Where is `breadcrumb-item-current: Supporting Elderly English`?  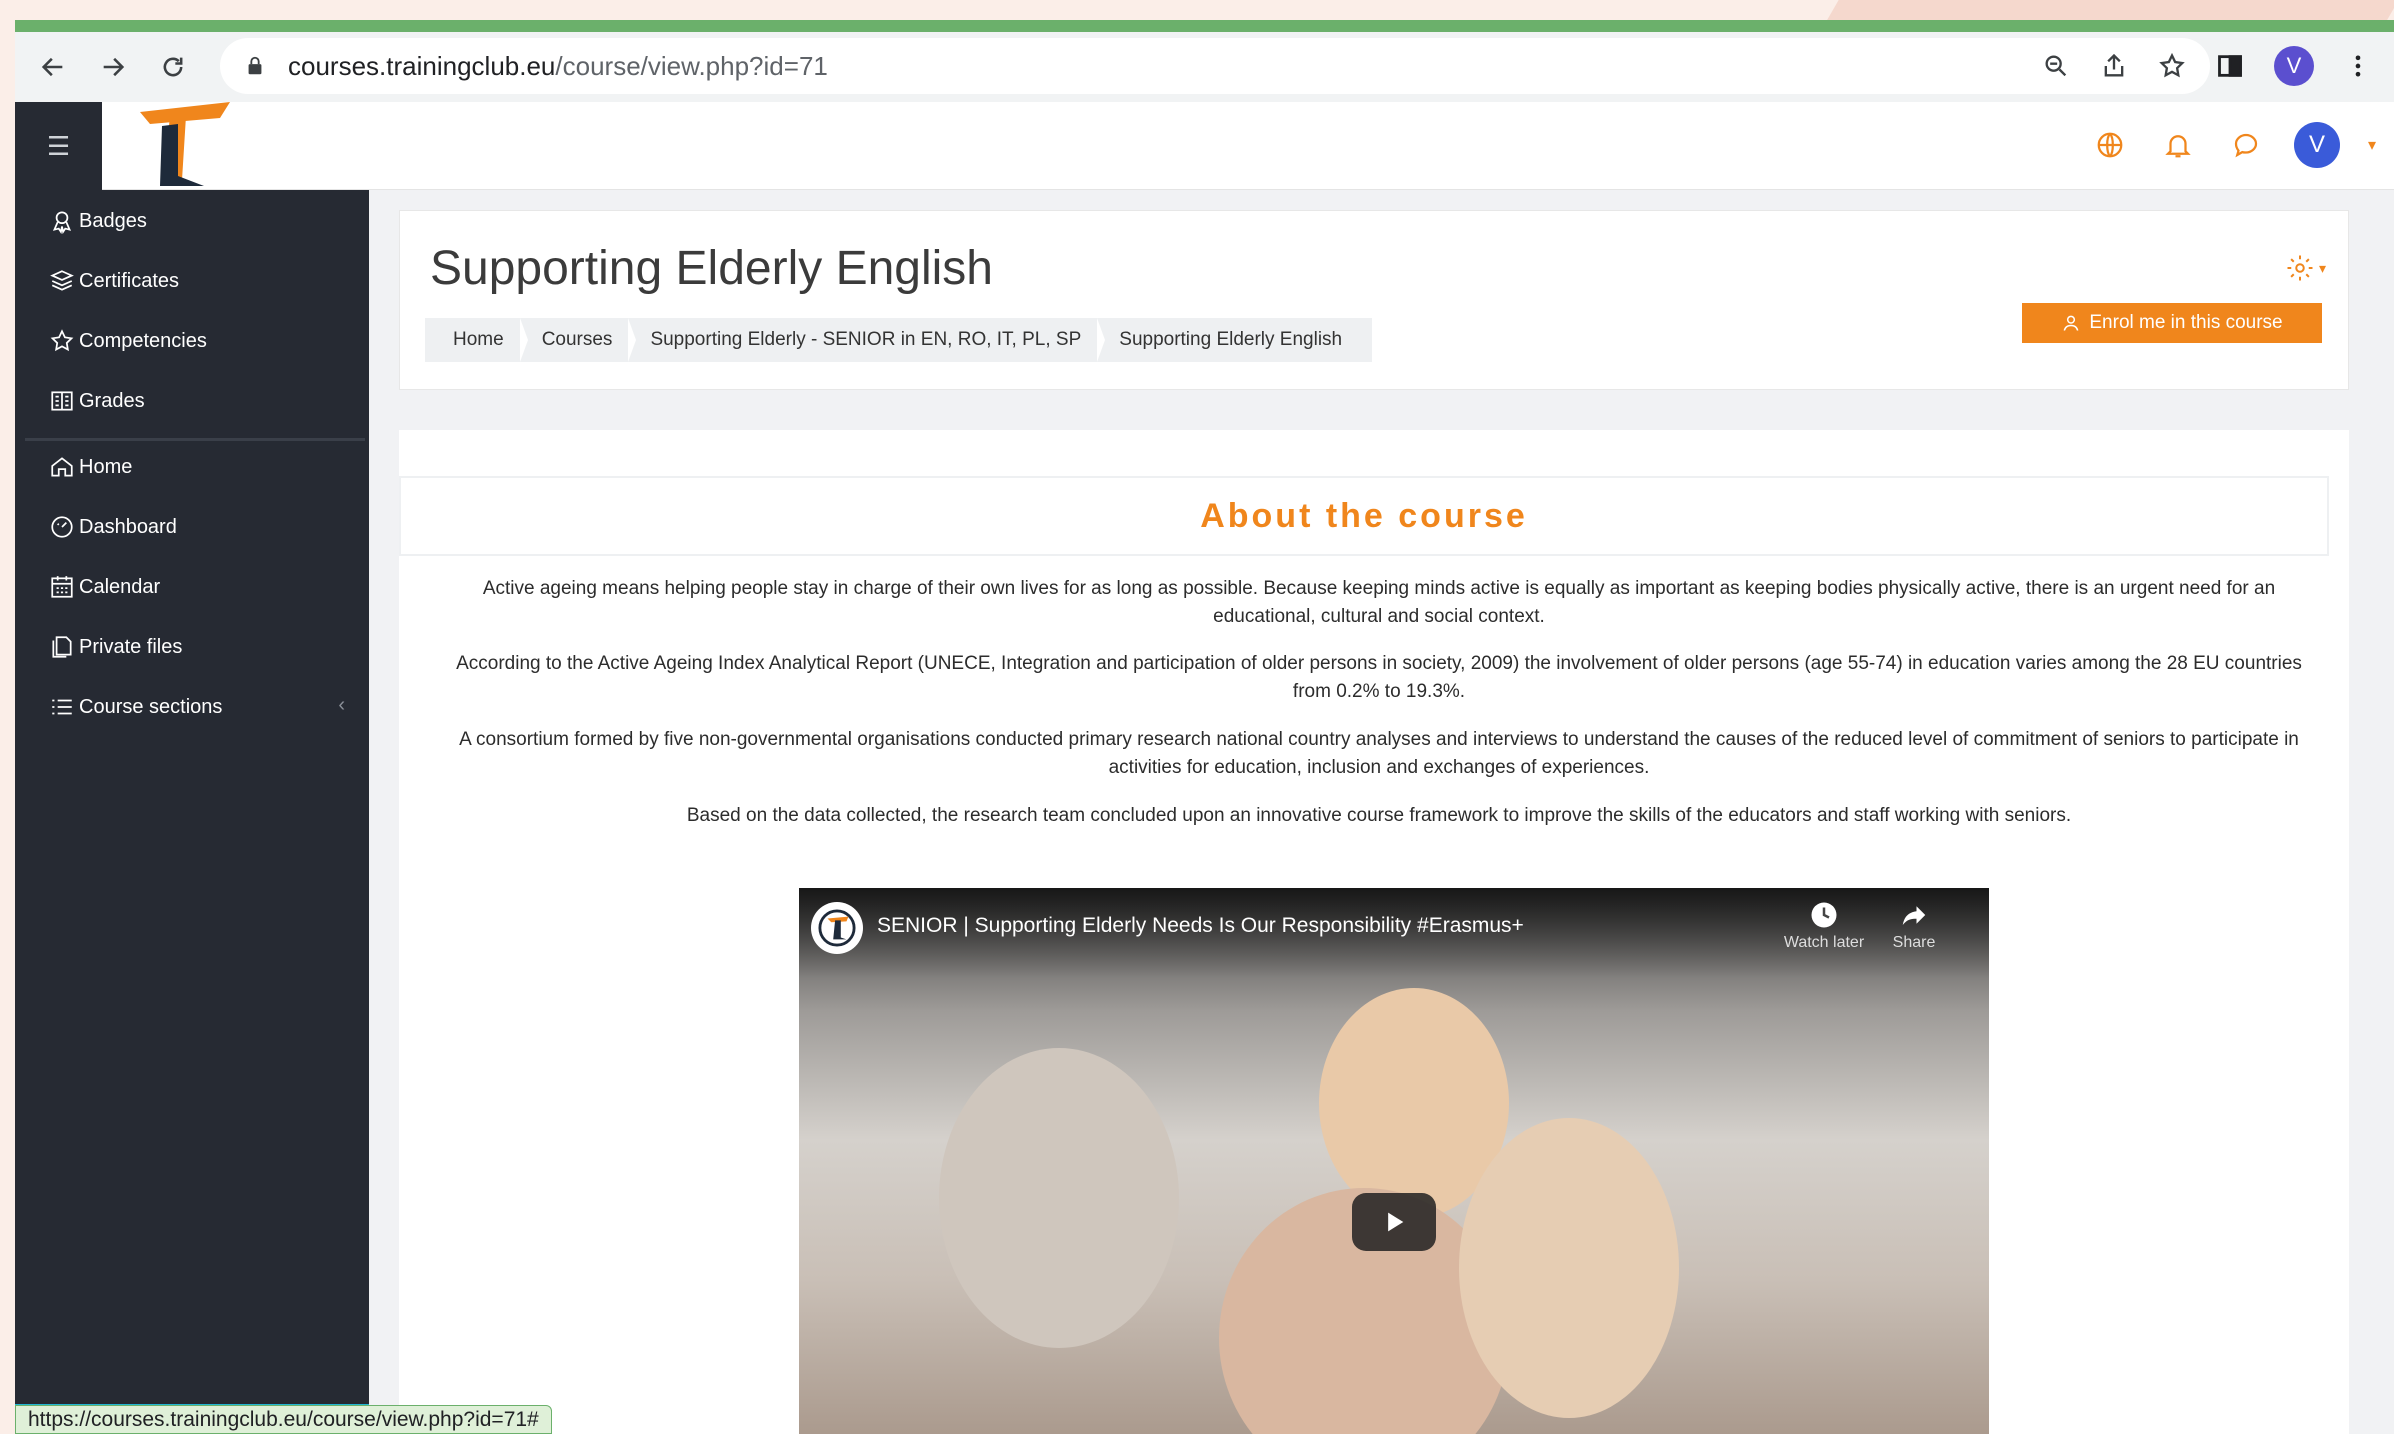
breadcrumb-item-current: Supporting Elderly English is located at coordinates (1231, 340).